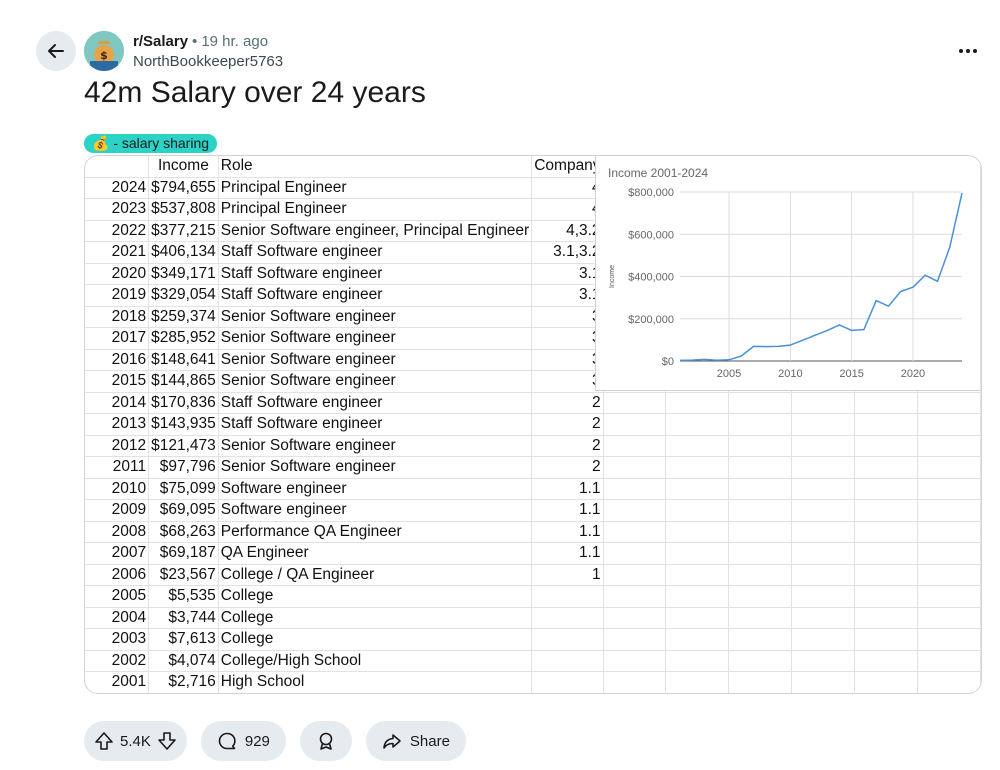 The height and width of the screenshot is (770, 1000). I want to click on table-row: 2009 $69,095 Software engineer 1.1, so click(533, 510).